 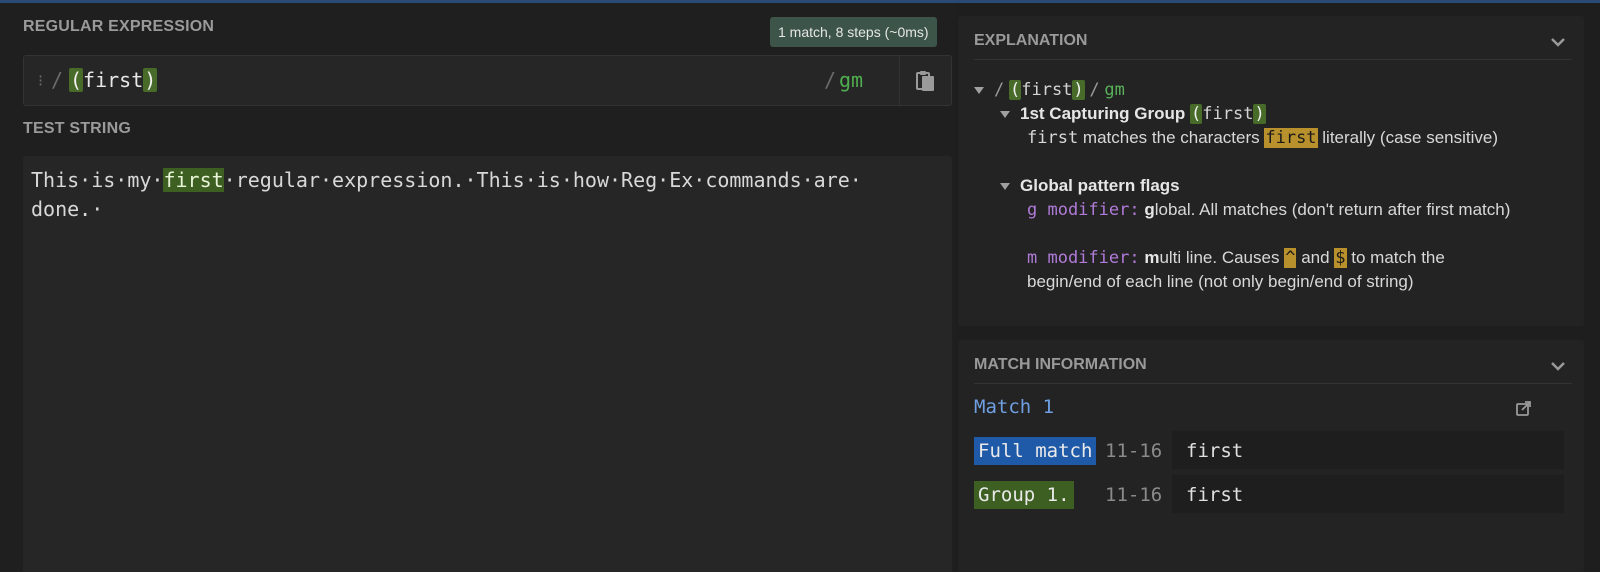 I want to click on root-slash-open: /, so click(x=999, y=90).